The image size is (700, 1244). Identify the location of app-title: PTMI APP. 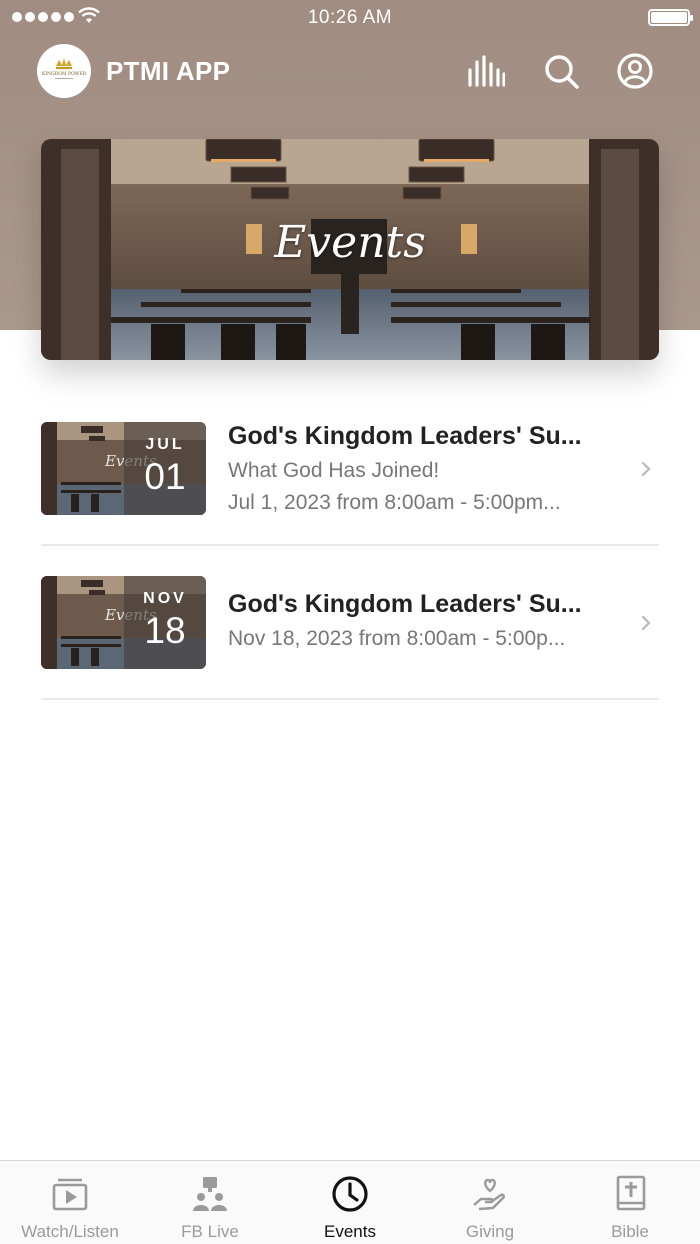
(168, 71).